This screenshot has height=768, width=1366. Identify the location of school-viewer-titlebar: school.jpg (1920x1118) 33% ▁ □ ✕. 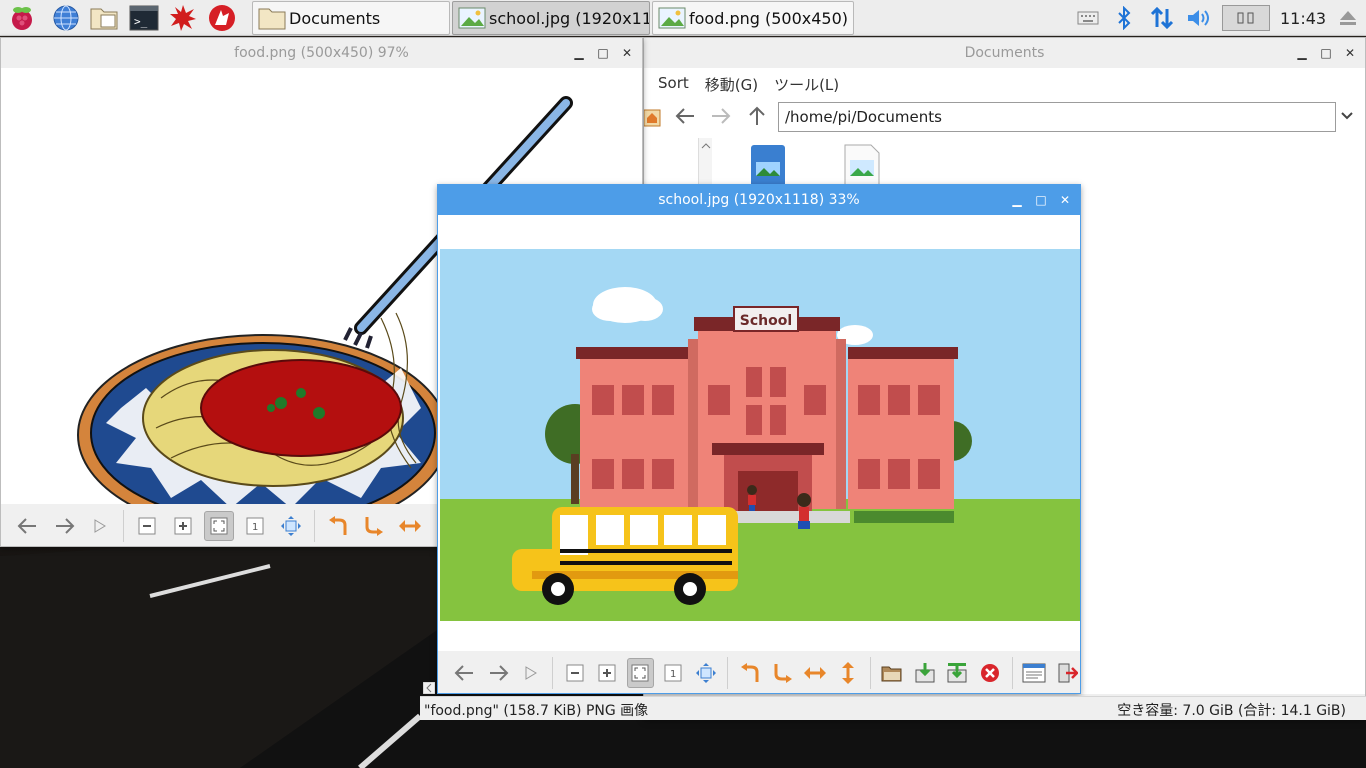
(759, 200).